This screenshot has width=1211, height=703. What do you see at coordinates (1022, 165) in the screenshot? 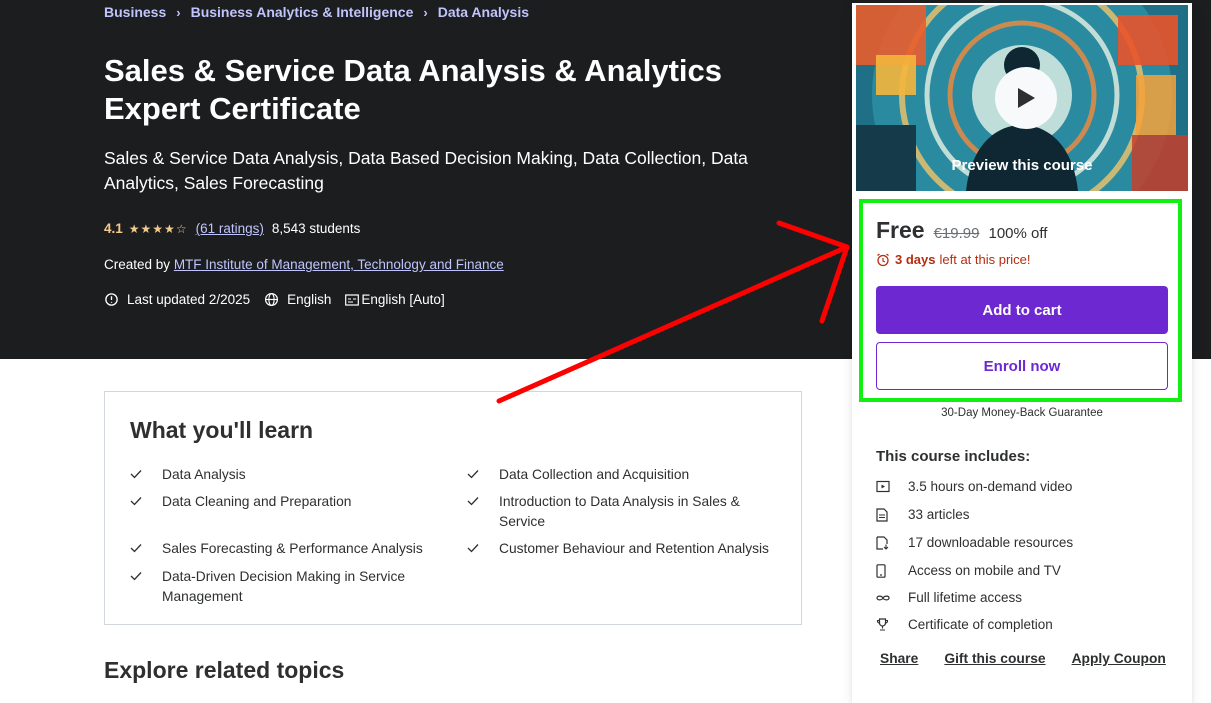
I see `preview-label: Preview this course` at bounding box center [1022, 165].